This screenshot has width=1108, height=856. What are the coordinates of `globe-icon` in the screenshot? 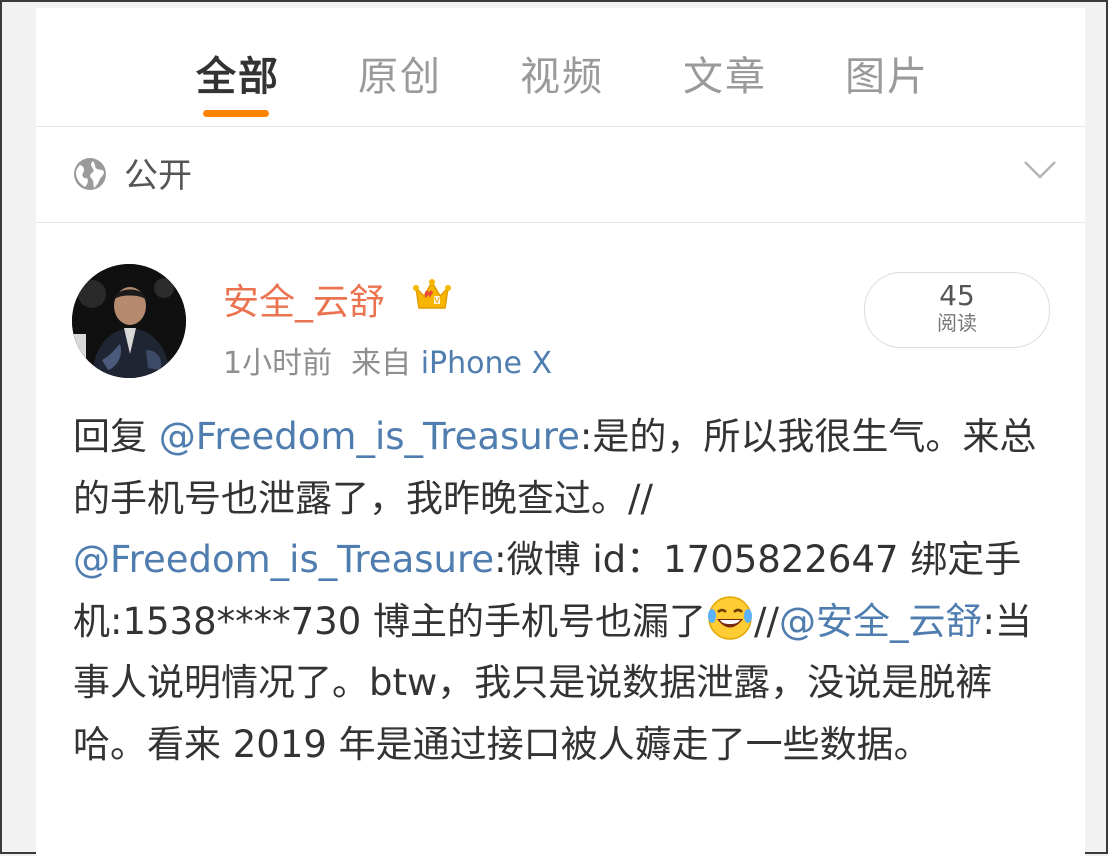 It's located at (90, 174).